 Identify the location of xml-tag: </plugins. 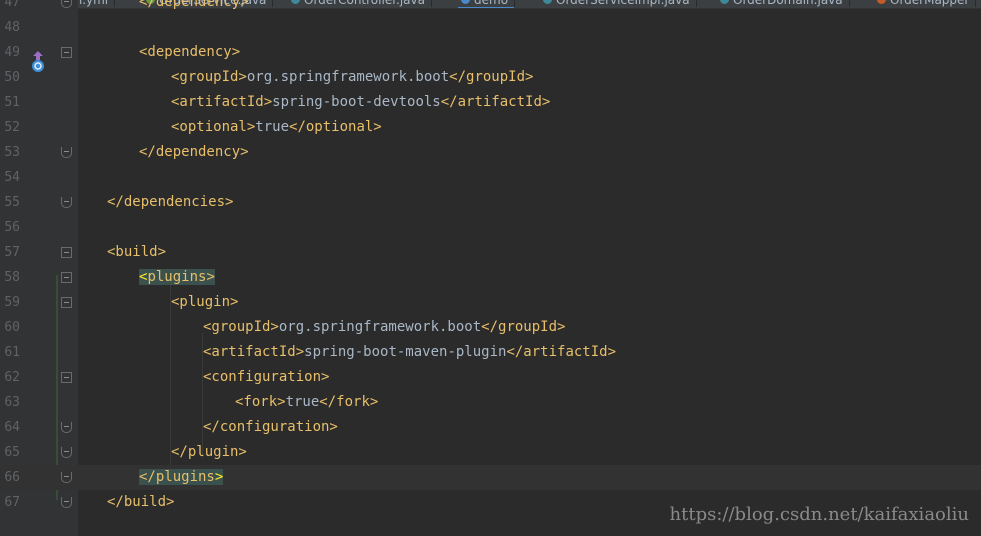
(177, 477).